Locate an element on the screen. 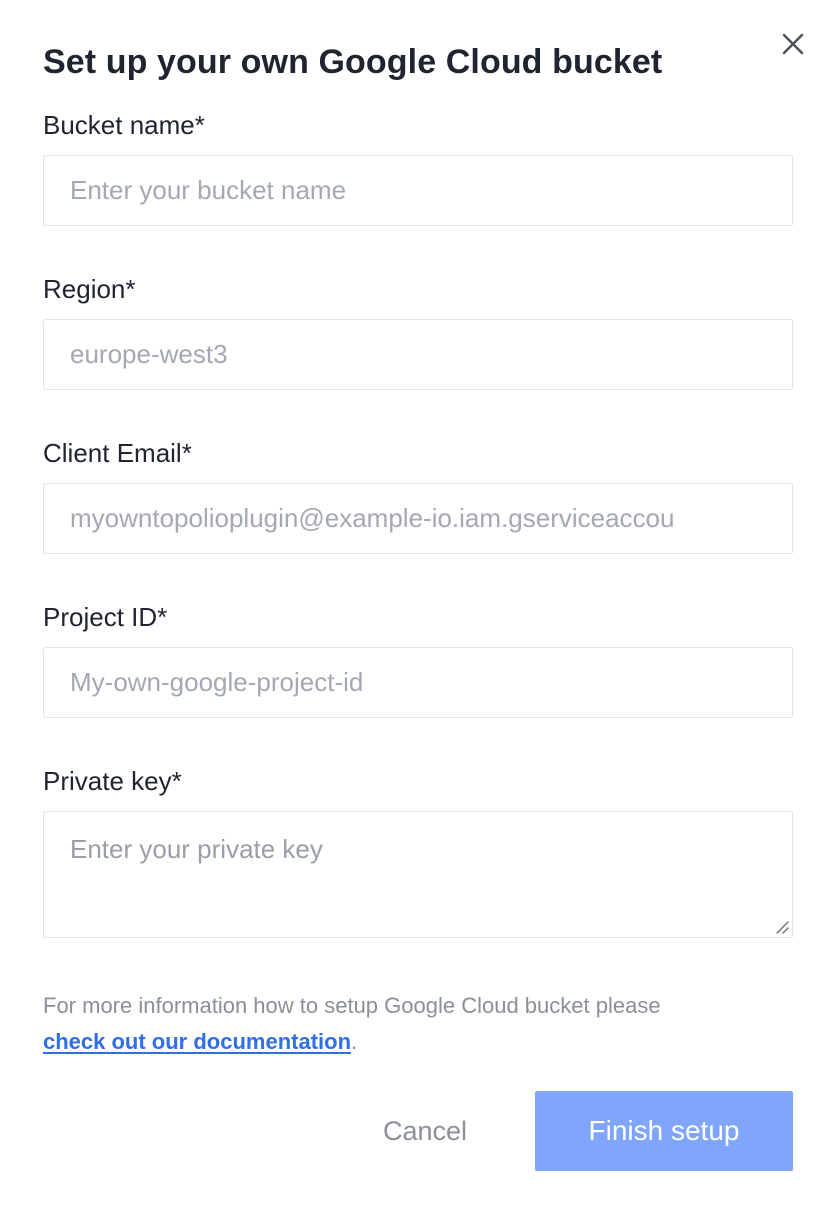 The width and height of the screenshot is (836, 1214). client-email-label: Client Email* is located at coordinates (117, 453).